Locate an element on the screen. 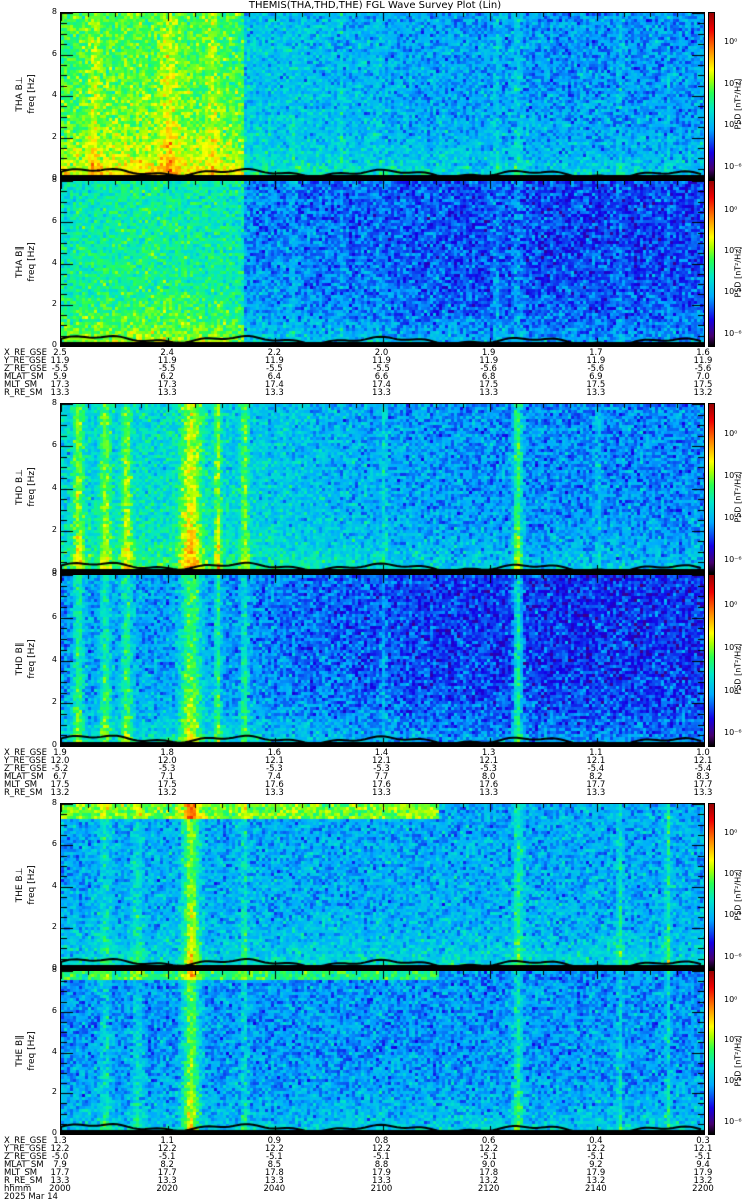 The image size is (750, 1202). panel-label: THD B⊥ is located at coordinates (20, 486).